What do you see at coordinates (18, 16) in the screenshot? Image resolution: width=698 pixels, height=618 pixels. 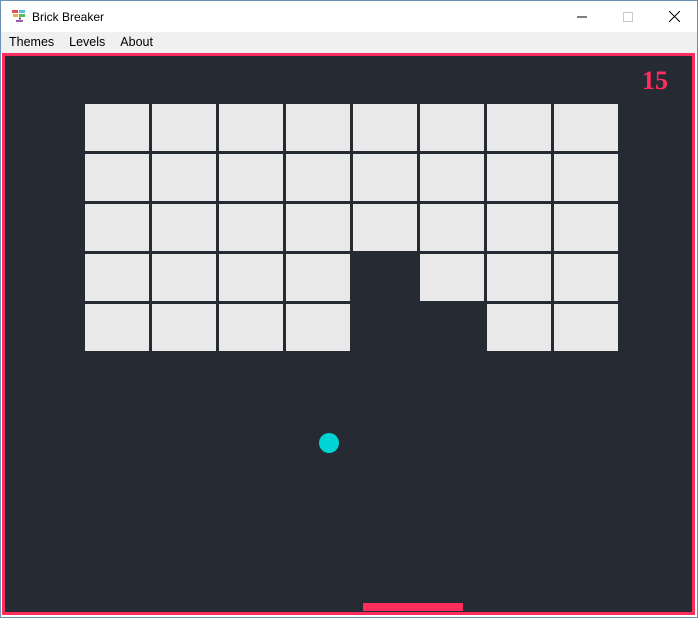 I see `brick-breaker-app-icon` at bounding box center [18, 16].